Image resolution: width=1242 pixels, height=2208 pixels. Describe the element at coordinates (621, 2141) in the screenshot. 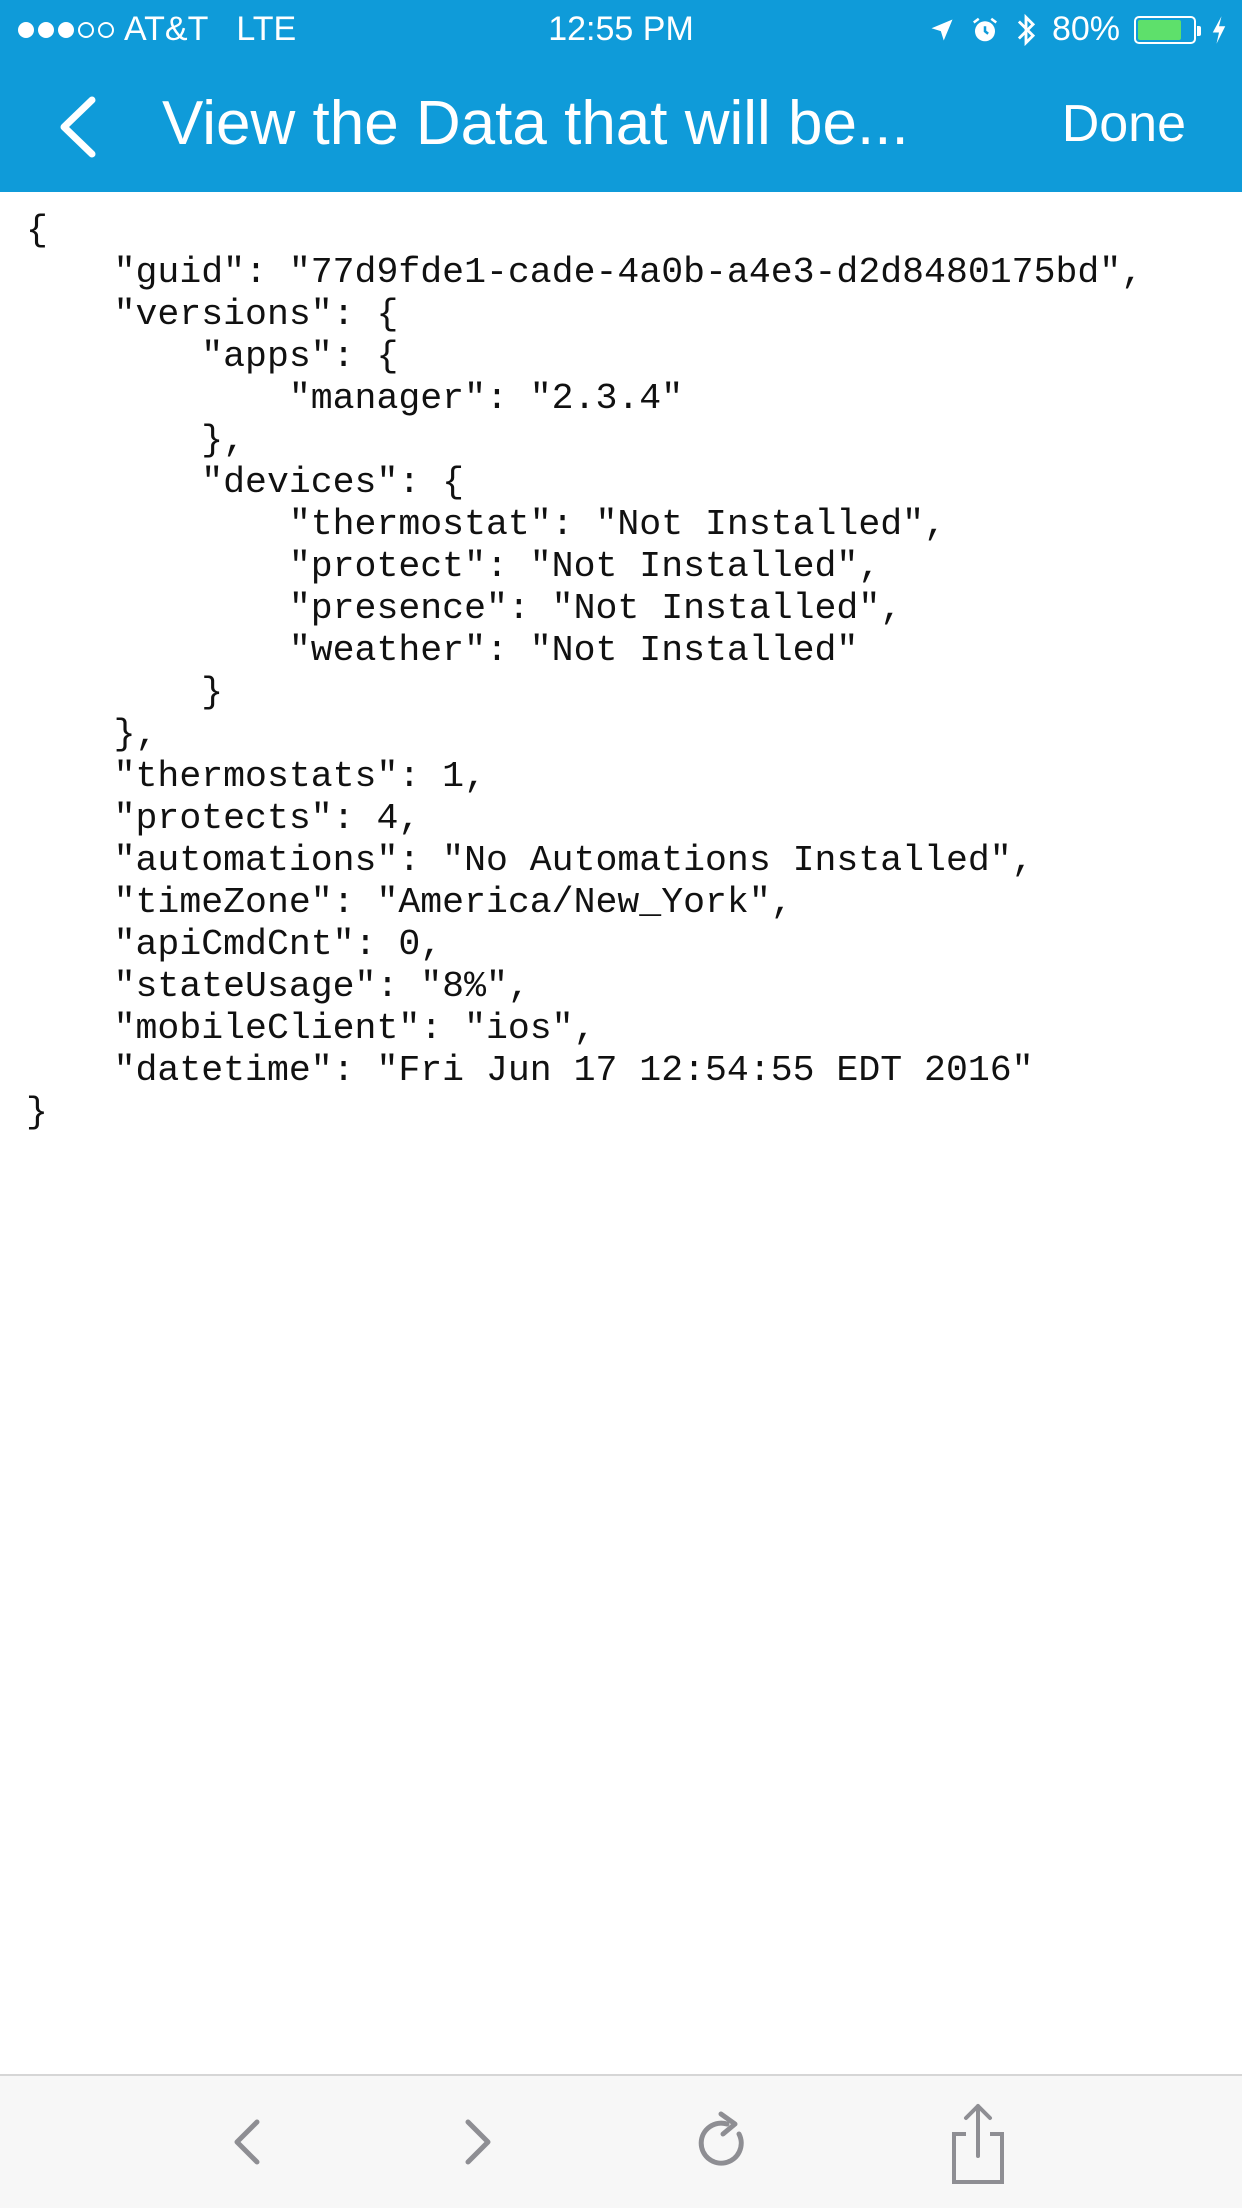

I see `browser-toolbar` at that location.